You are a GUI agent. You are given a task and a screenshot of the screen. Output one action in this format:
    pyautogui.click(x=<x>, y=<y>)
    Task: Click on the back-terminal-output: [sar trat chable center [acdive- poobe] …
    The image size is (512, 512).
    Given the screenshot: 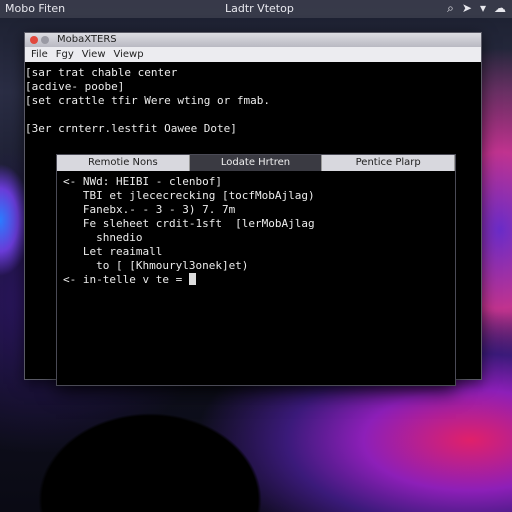 What is the action you would take?
    pyautogui.click(x=253, y=99)
    